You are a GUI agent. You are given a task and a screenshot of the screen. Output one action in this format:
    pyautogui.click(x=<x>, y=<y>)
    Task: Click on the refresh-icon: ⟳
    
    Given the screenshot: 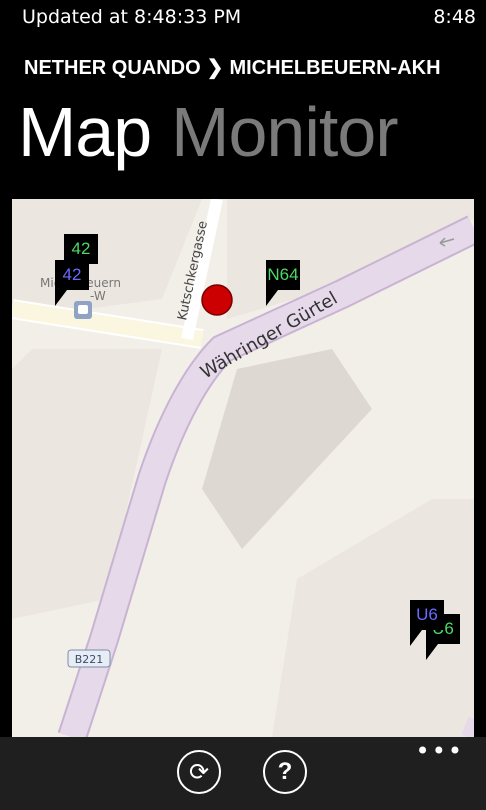 What is the action you would take?
    pyautogui.click(x=199, y=772)
    